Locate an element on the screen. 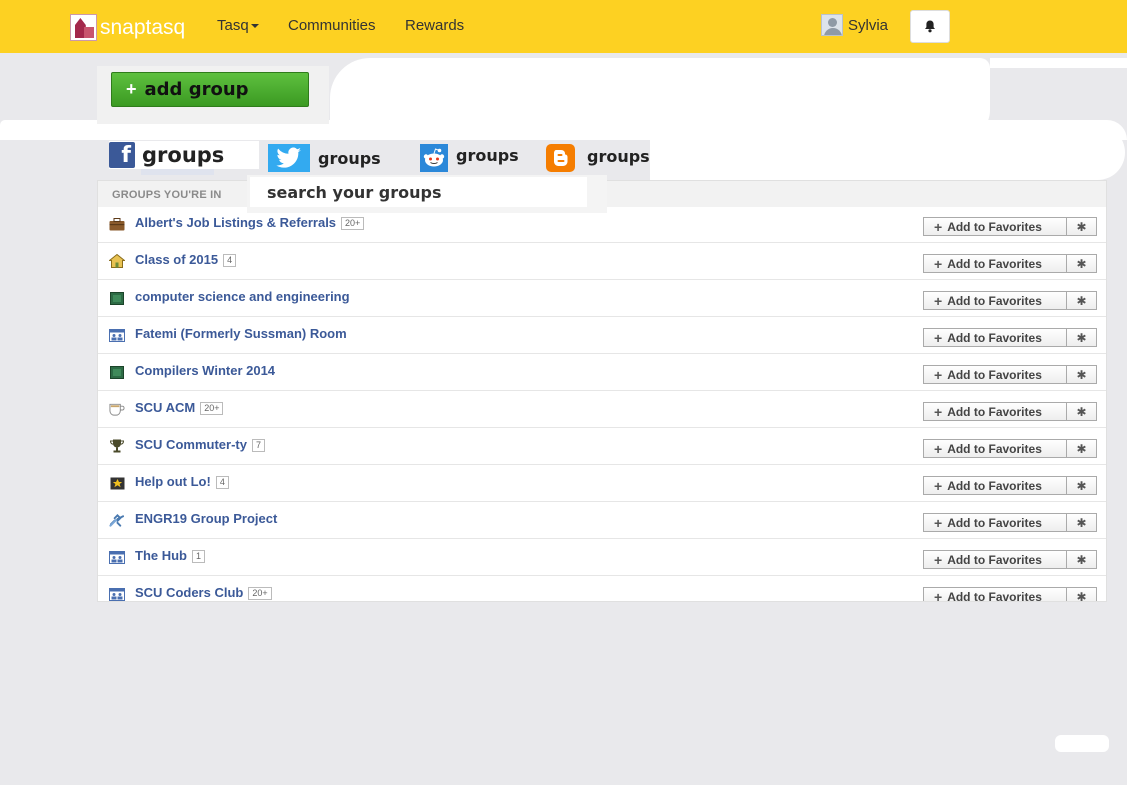 Image resolution: width=1127 pixels, height=785 pixels. group-name-link: SCU Coders Club 20+ is located at coordinates (203, 592).